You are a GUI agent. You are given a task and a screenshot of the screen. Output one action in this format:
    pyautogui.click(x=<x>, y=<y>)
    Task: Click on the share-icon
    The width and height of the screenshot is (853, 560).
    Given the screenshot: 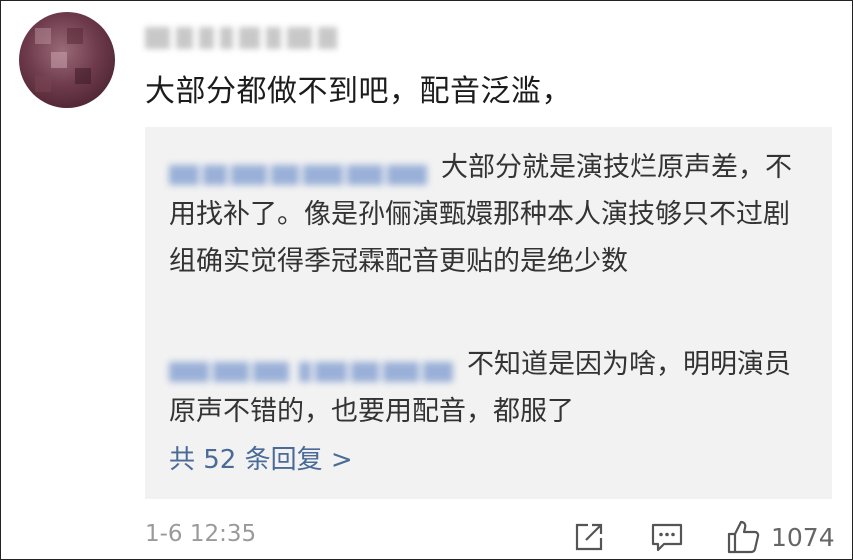 What is the action you would take?
    pyautogui.click(x=589, y=537)
    